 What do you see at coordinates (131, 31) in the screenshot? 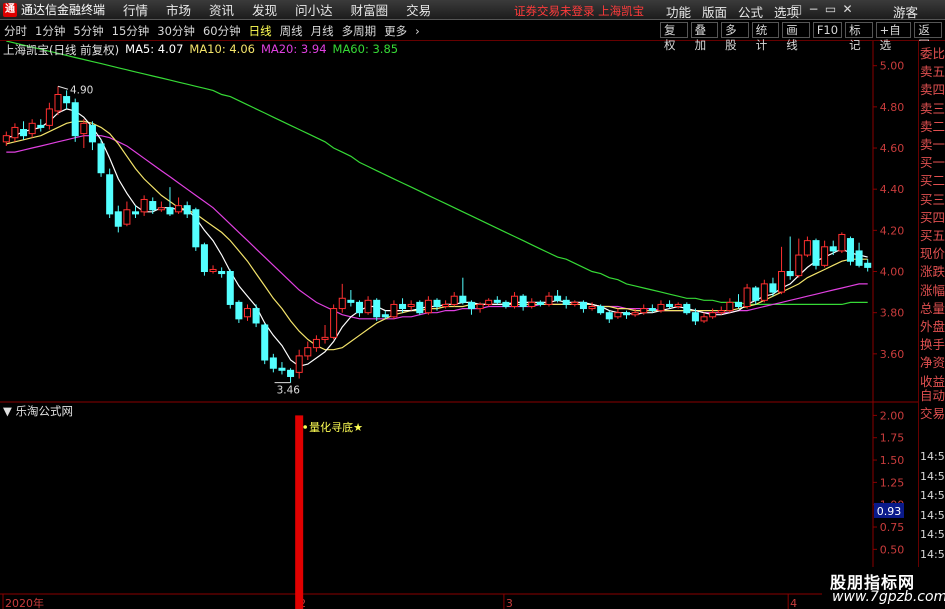
I see `period-tab-3: 15分钟` at bounding box center [131, 31].